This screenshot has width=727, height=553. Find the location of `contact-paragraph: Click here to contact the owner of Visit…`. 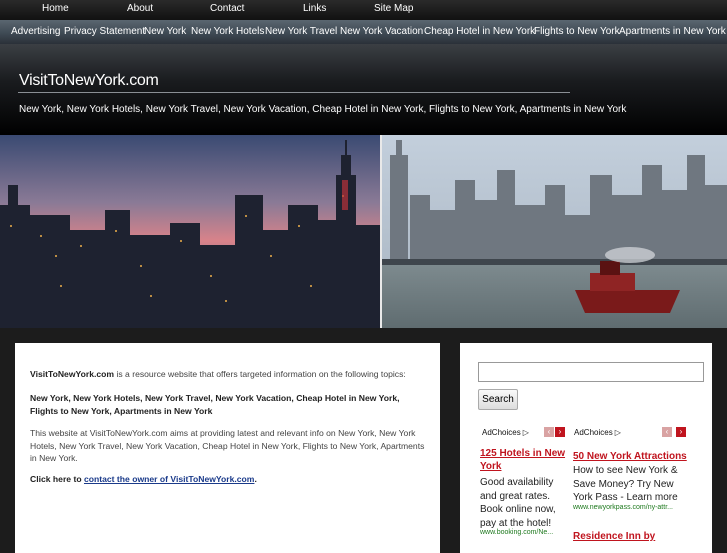

contact-paragraph: Click here to contact the owner of Visit… is located at coordinates (227, 479).